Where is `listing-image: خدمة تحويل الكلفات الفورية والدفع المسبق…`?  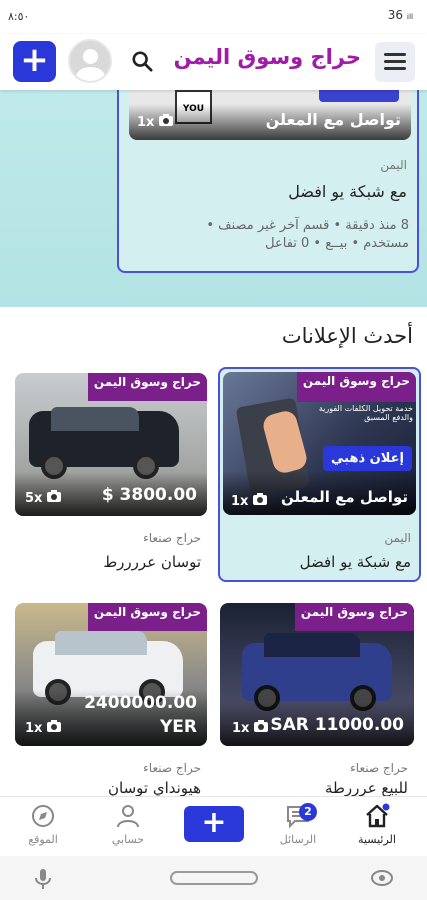
listing-image: خدمة تحويل الكلفات الفورية والدفع المسبق… is located at coordinates (319, 443).